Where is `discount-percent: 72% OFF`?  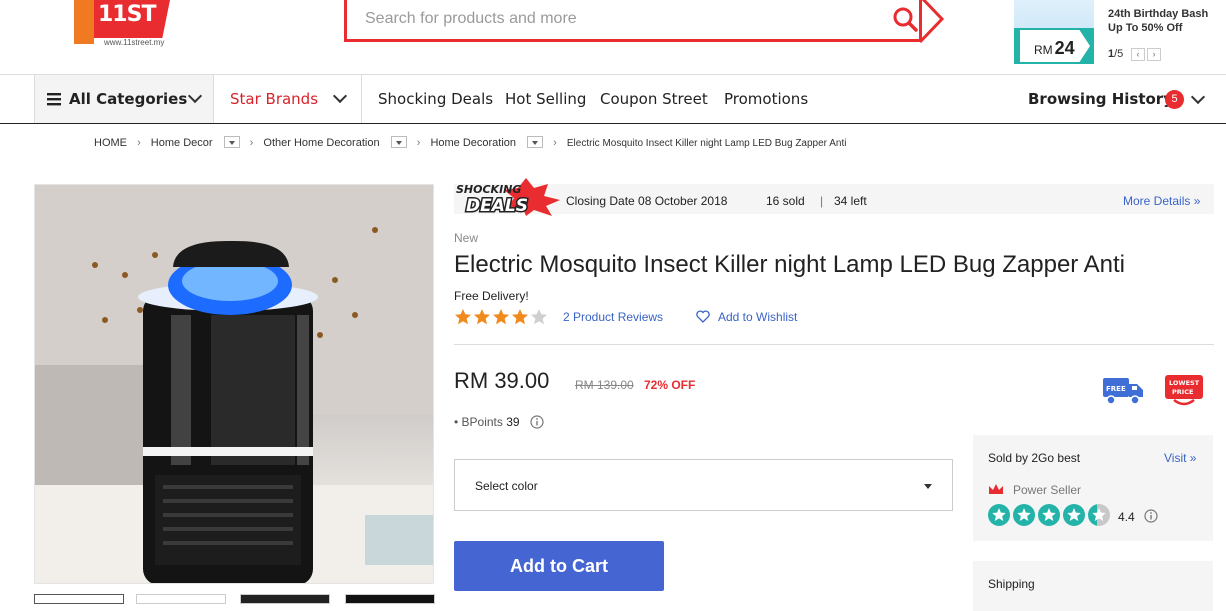 discount-percent: 72% OFF is located at coordinates (670, 385).